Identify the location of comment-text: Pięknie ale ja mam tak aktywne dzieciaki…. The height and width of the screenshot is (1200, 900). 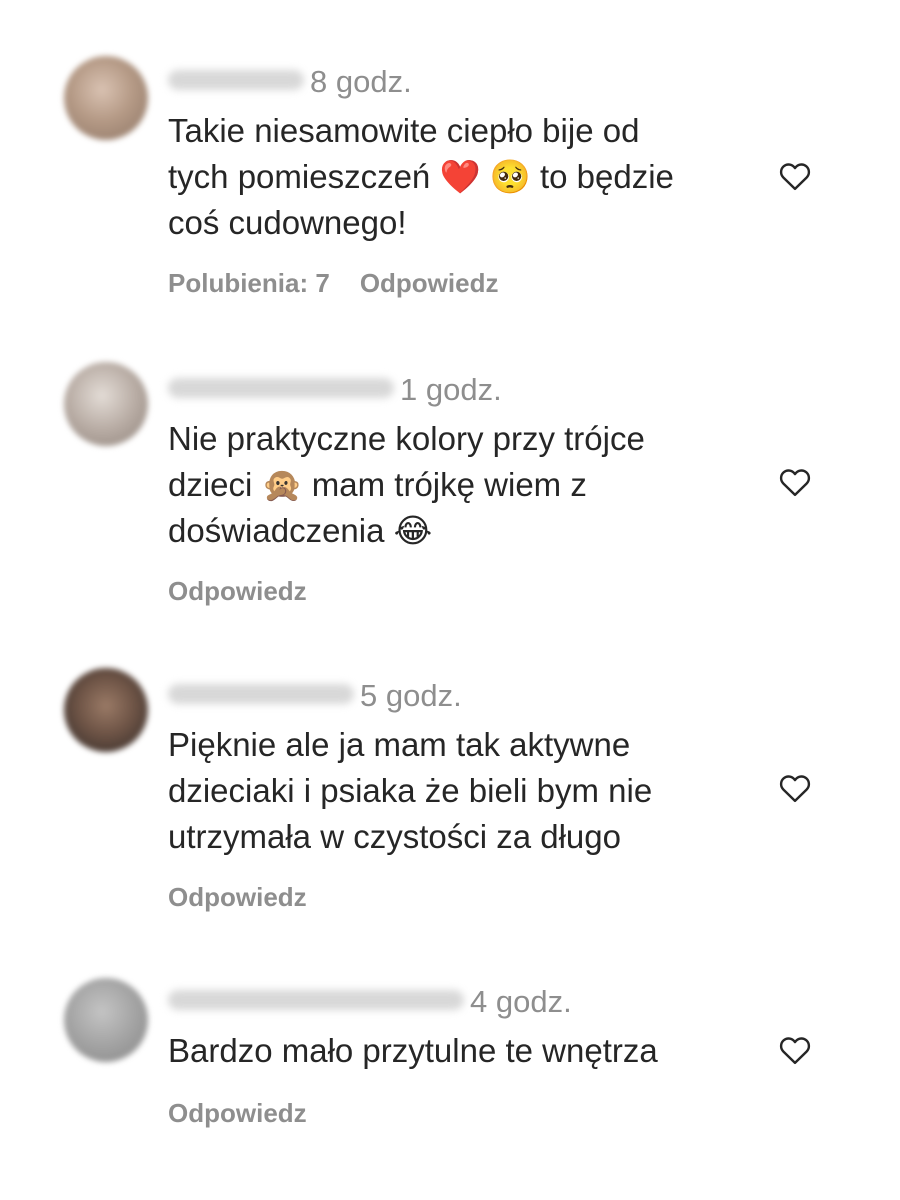
(410, 790).